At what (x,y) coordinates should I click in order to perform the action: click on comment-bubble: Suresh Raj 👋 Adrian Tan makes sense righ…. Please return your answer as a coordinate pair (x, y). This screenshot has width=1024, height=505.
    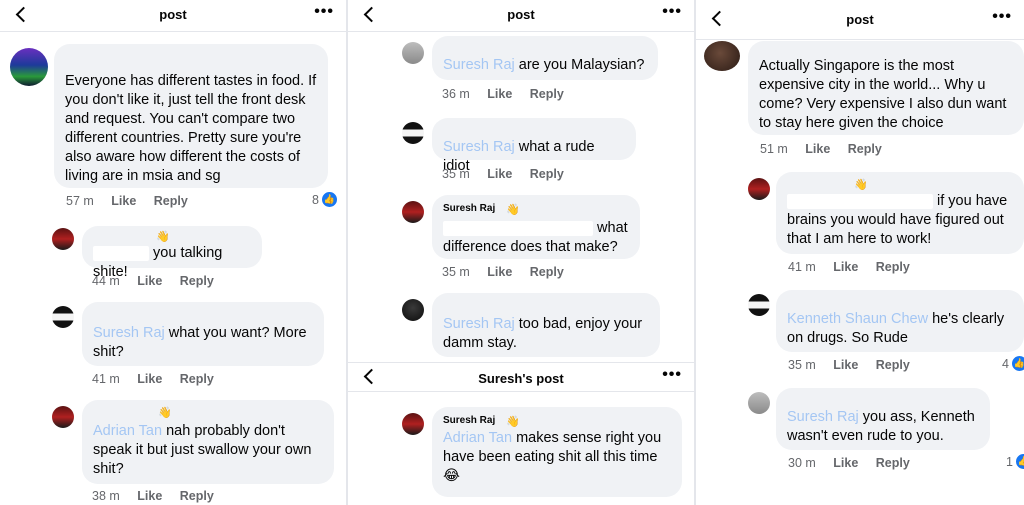
    Looking at the image, I should click on (557, 452).